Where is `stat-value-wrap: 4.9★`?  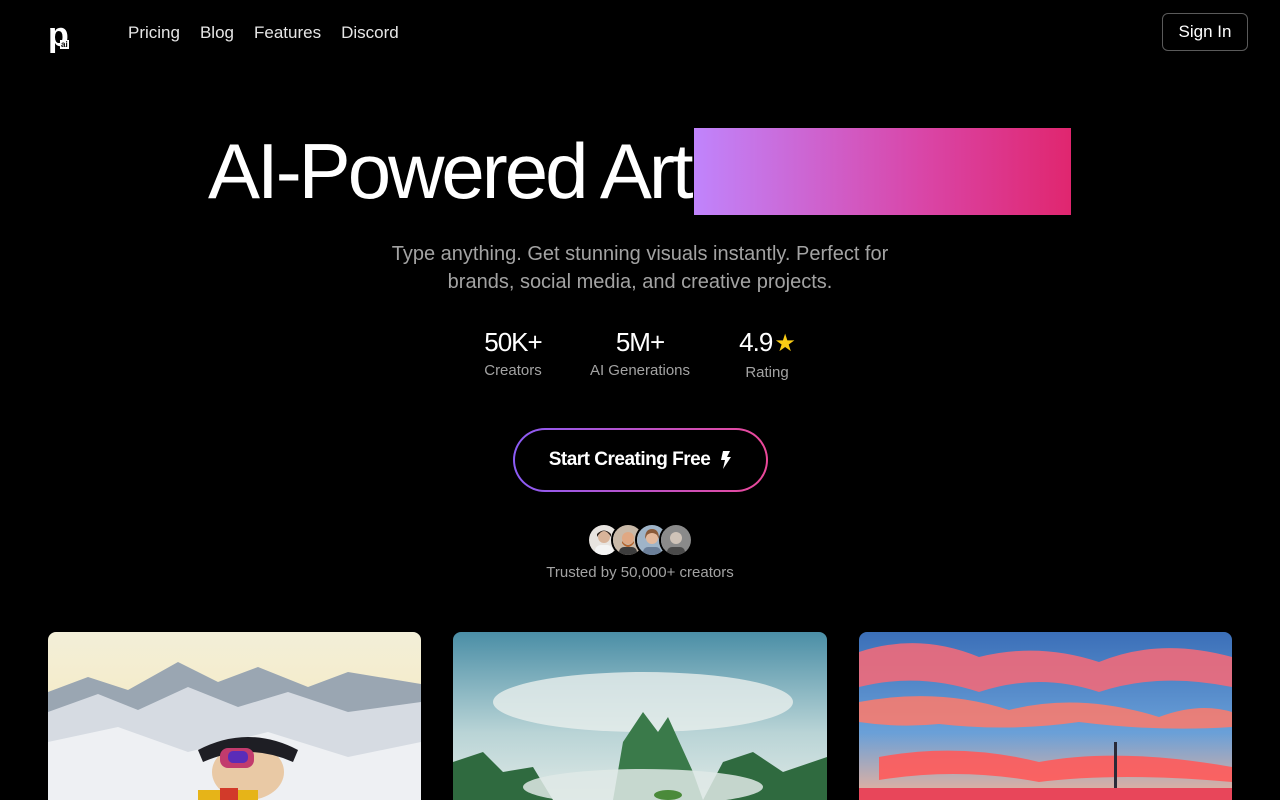
stat-value-wrap: 4.9★ is located at coordinates (767, 343).